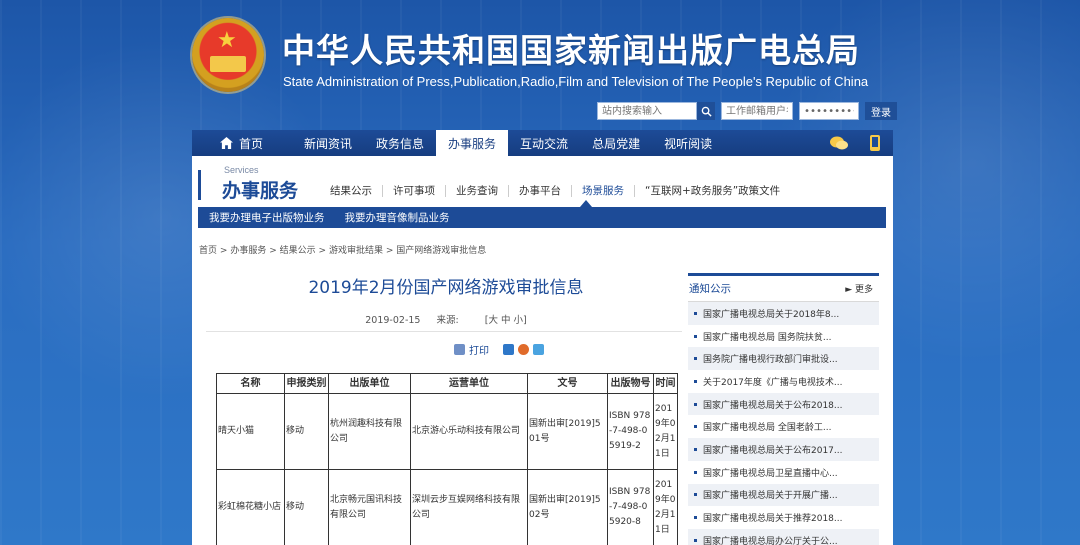  I want to click on section-accent-bar, so click(199, 185).